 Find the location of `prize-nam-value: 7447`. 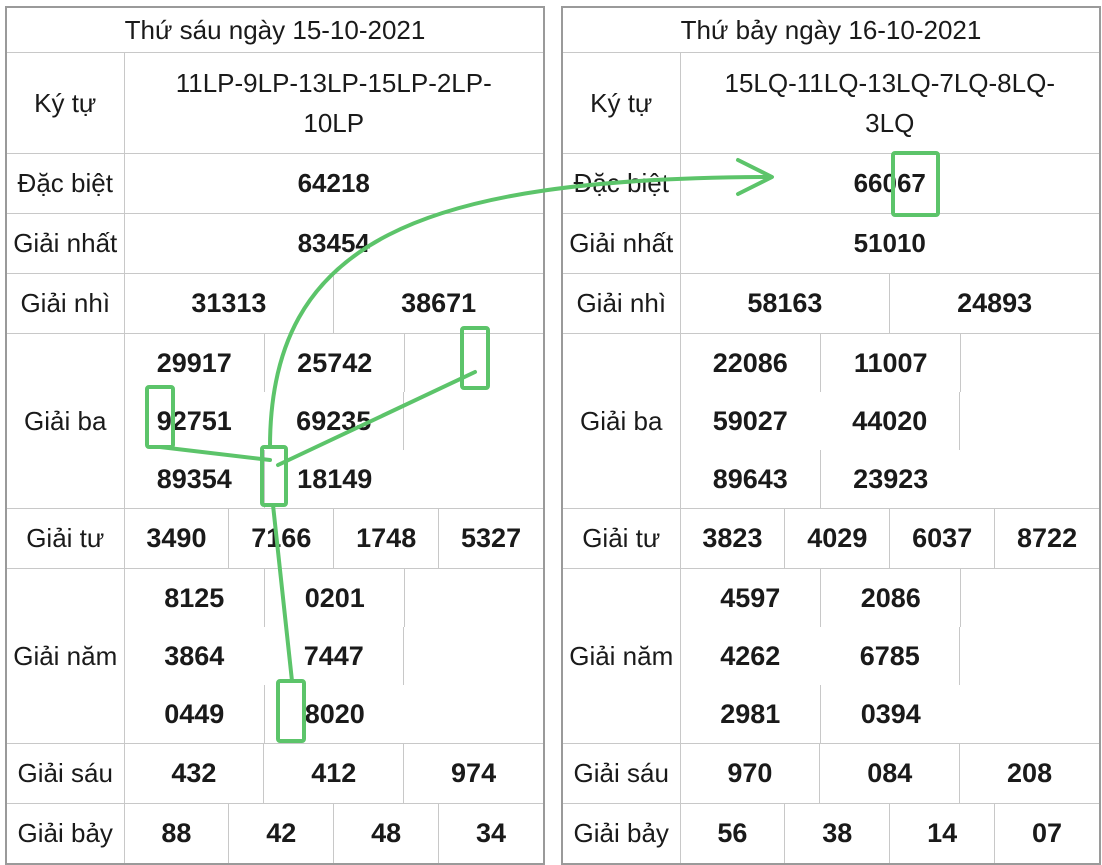

prize-nam-value: 7447 is located at coordinates (334, 656).